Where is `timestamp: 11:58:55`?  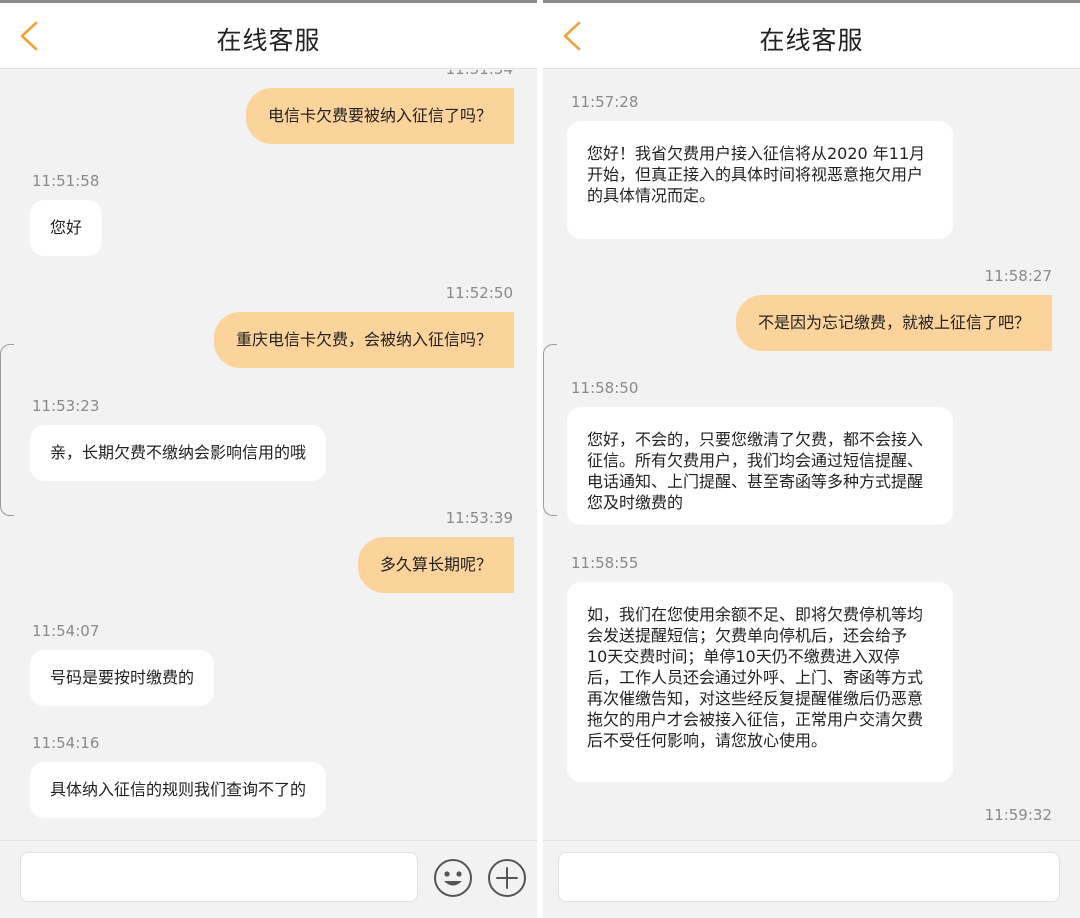 timestamp: 11:58:55 is located at coordinates (605, 563).